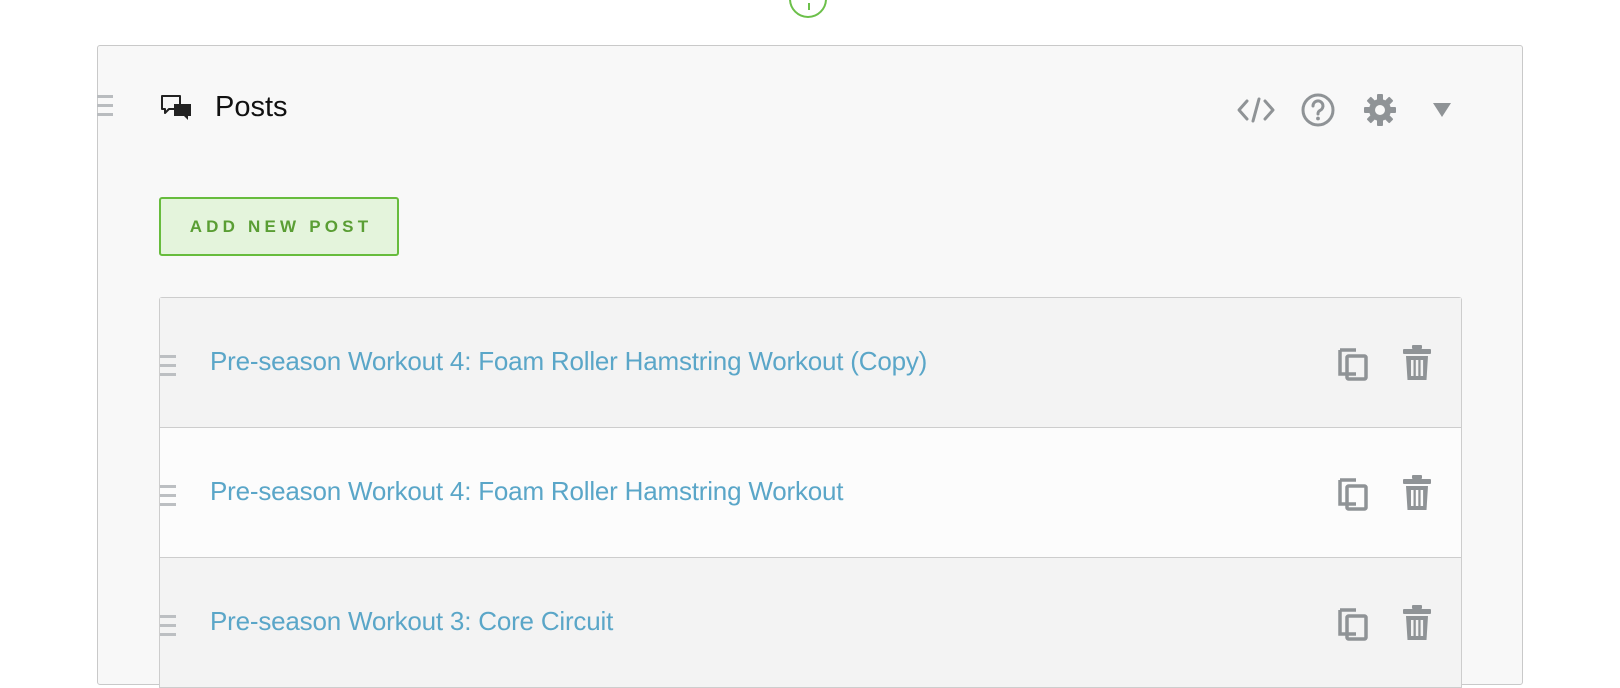  I want to click on panel-drag-handle, so click(105, 106).